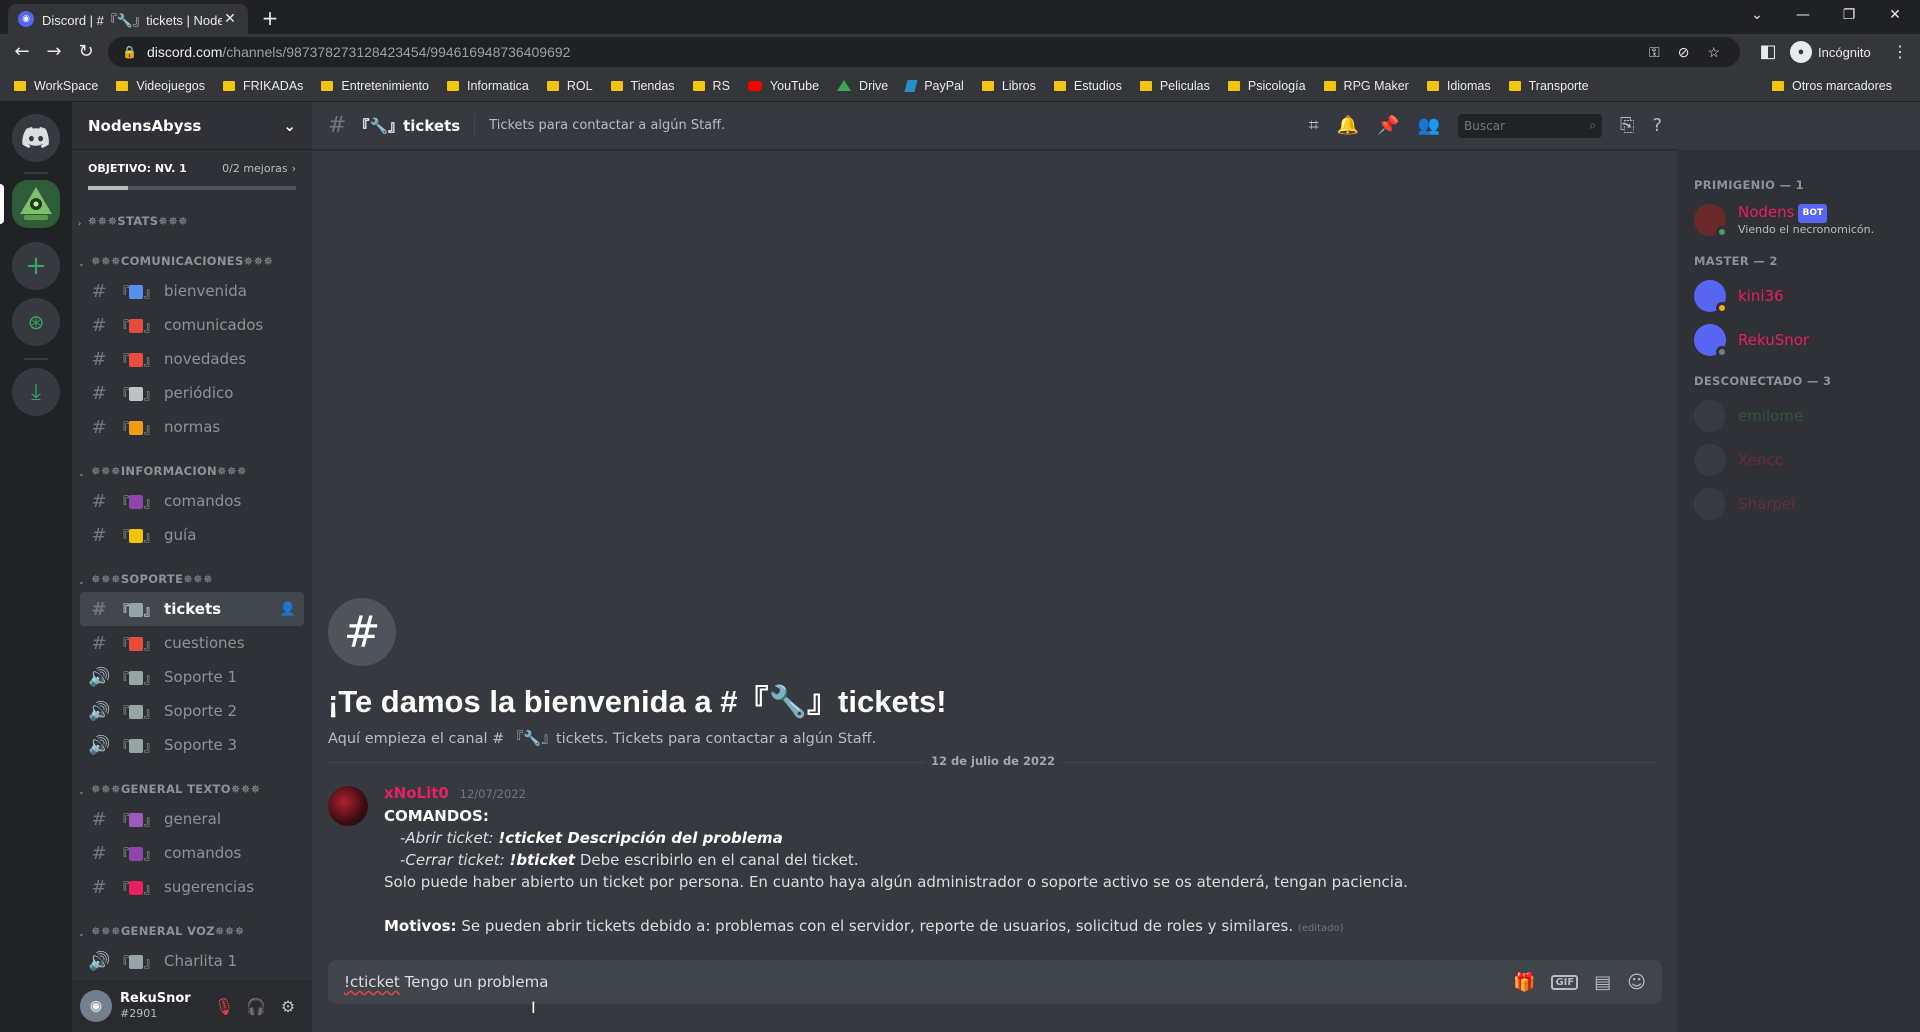  I want to click on explore-servers-icon: ⊛, so click(36, 322).